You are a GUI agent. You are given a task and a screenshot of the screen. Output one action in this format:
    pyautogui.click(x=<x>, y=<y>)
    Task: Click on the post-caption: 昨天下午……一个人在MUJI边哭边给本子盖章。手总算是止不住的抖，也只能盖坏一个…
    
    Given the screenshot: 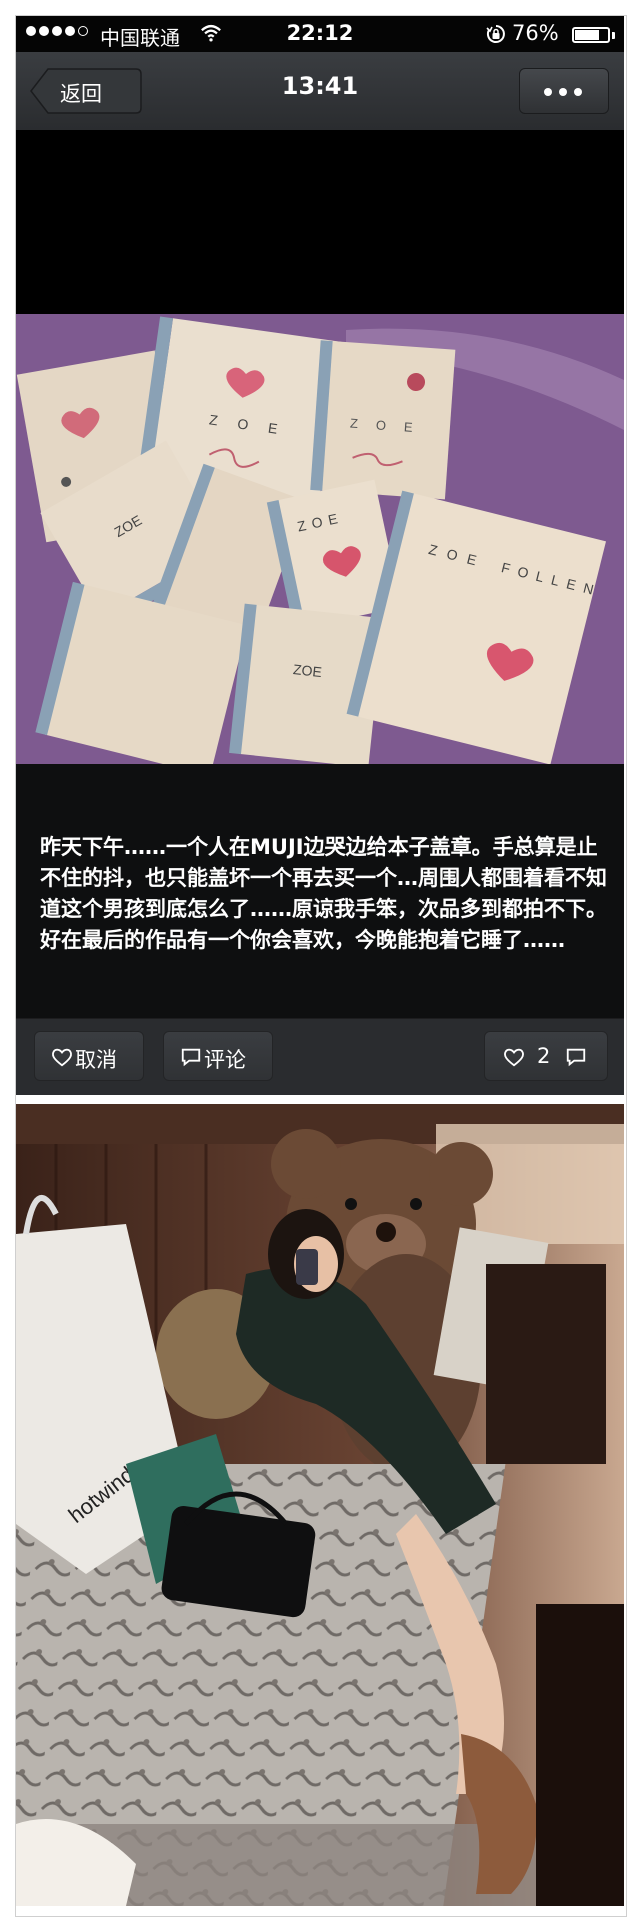 What is the action you would take?
    pyautogui.click(x=323, y=893)
    